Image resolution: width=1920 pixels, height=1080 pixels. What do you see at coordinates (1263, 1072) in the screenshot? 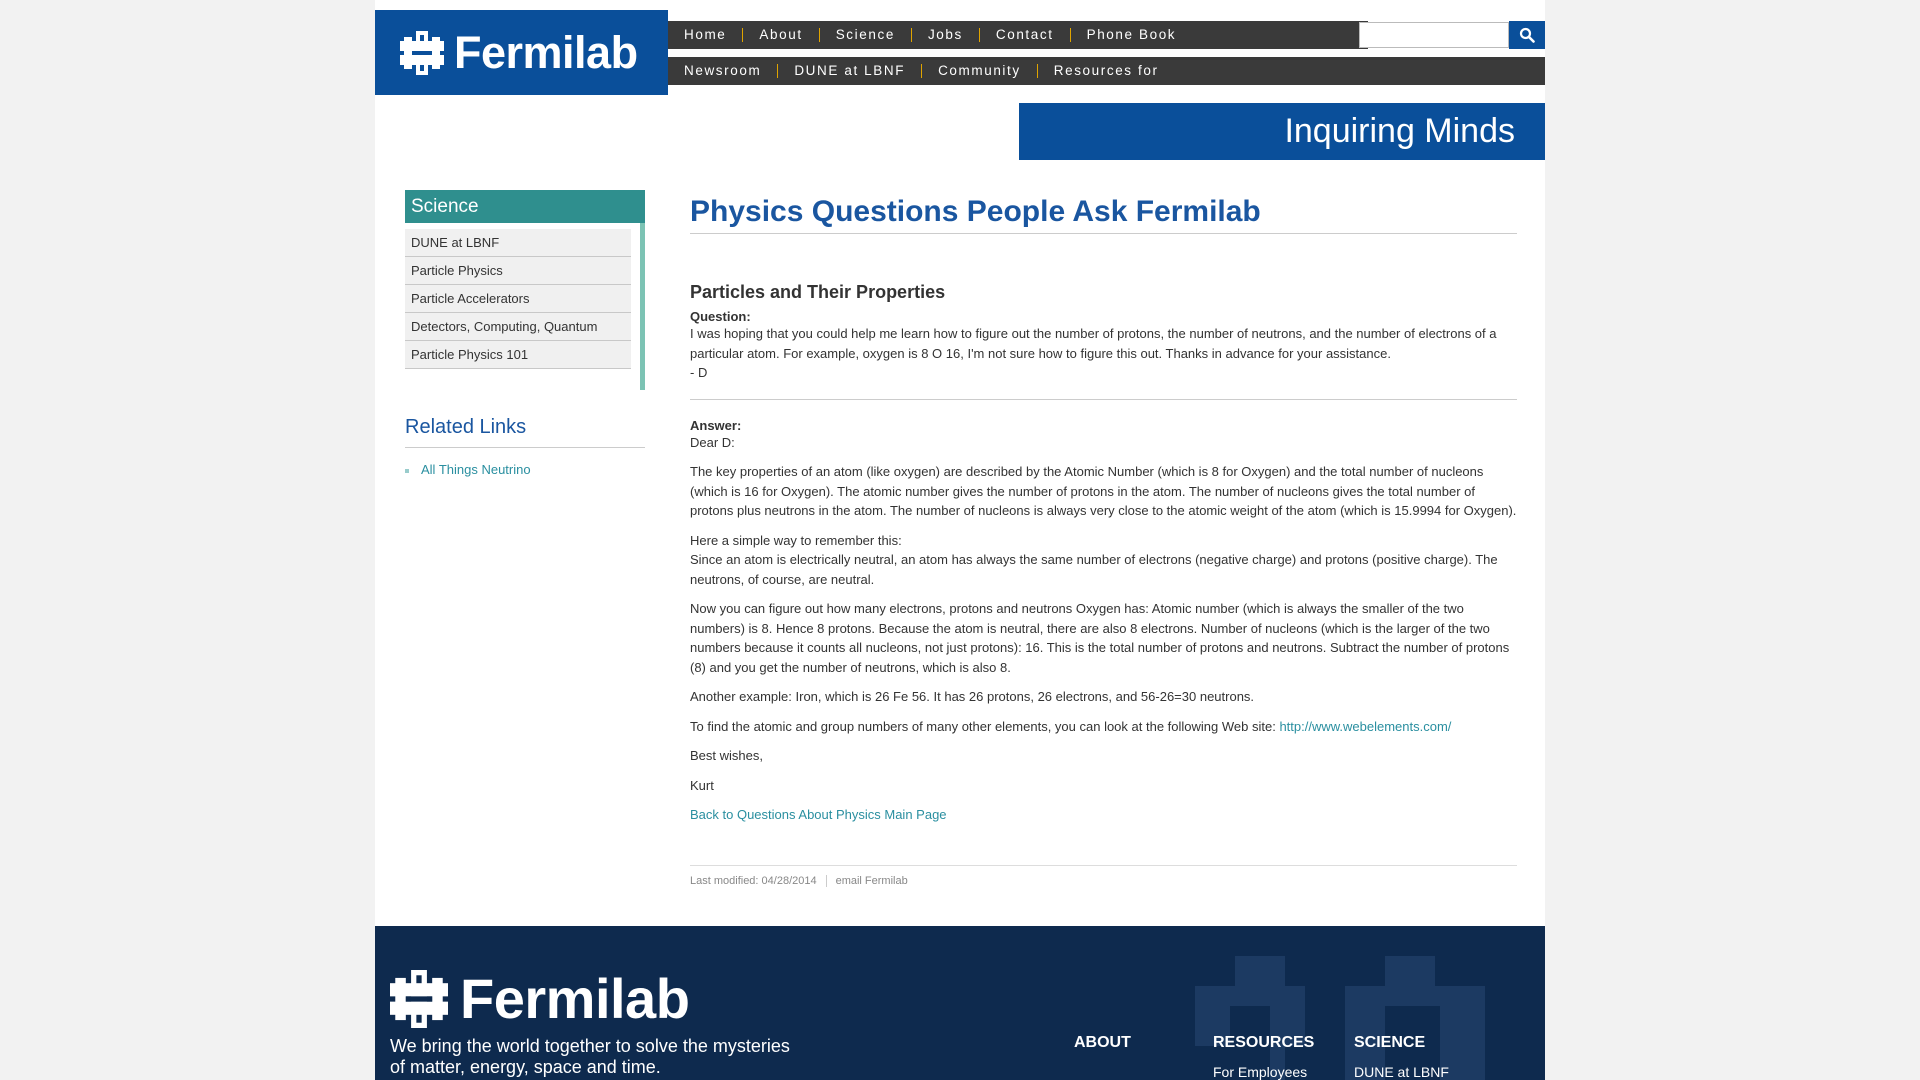
I see `footer-link-for-employees: For Employees` at bounding box center [1263, 1072].